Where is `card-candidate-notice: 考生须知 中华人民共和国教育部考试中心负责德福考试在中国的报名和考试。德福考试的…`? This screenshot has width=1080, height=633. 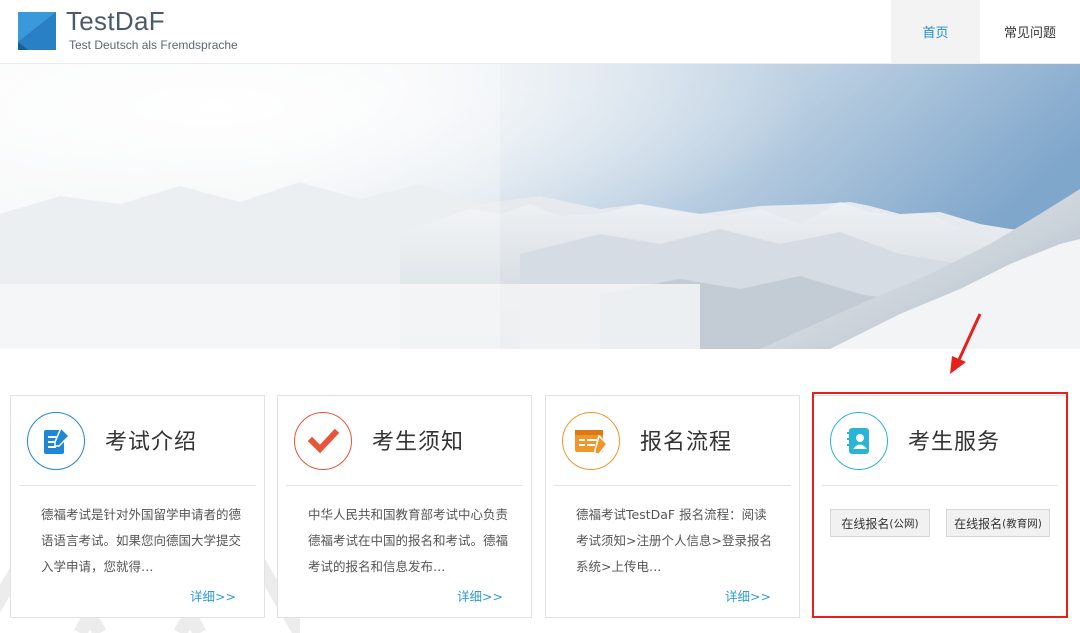
card-candidate-notice: 考生须知 中华人民共和国教育部考试中心负责德福考试在中国的报名和考试。德福考试的… is located at coordinates (404, 506).